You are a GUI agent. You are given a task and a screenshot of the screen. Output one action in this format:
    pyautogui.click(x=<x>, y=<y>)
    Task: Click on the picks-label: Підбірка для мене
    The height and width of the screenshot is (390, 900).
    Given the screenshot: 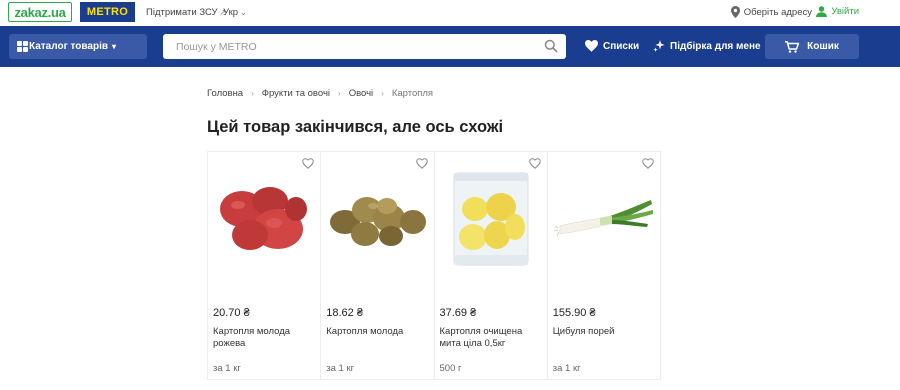 What is the action you would take?
    pyautogui.click(x=715, y=46)
    